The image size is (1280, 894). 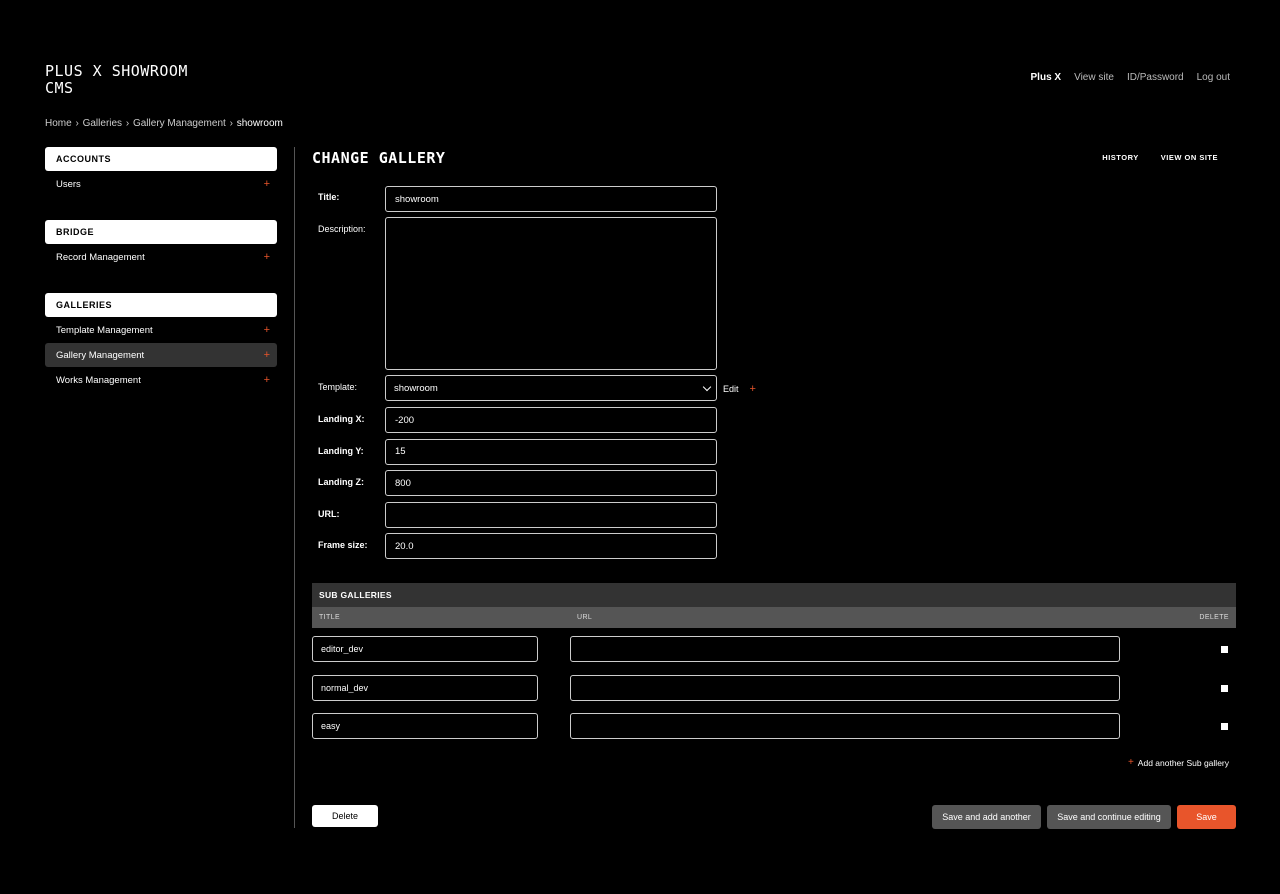 What do you see at coordinates (551, 293) in the screenshot?
I see `description-textarea` at bounding box center [551, 293].